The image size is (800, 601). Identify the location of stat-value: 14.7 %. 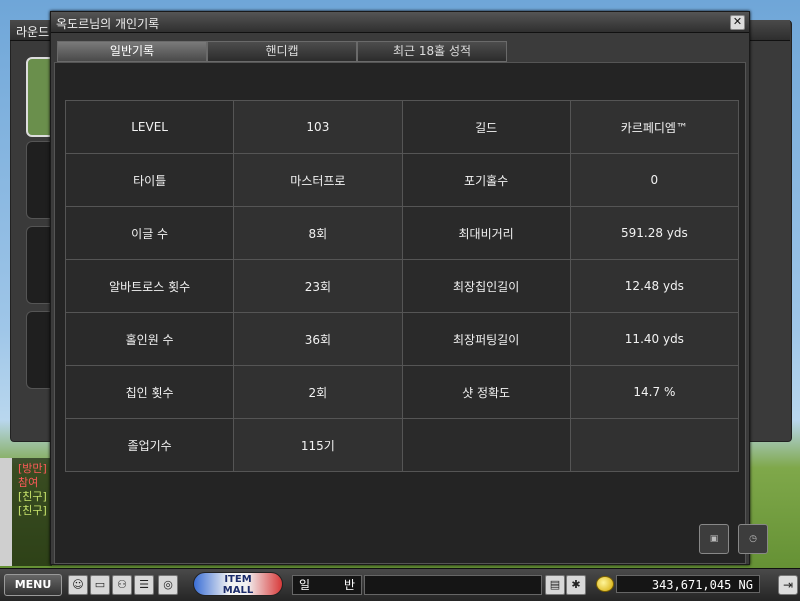
(654, 392).